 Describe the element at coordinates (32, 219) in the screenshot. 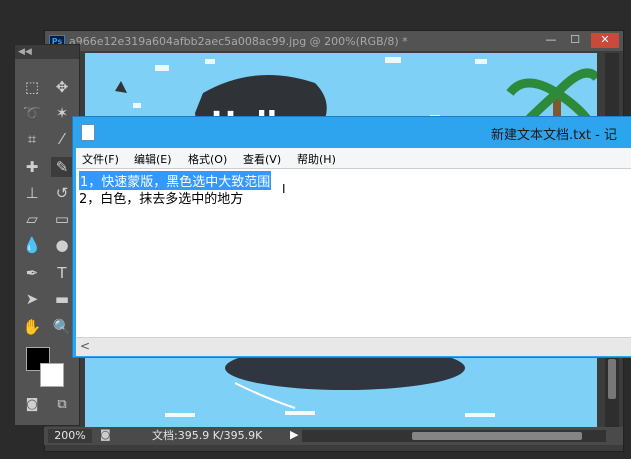

I see `eraser-icon: ▱` at that location.